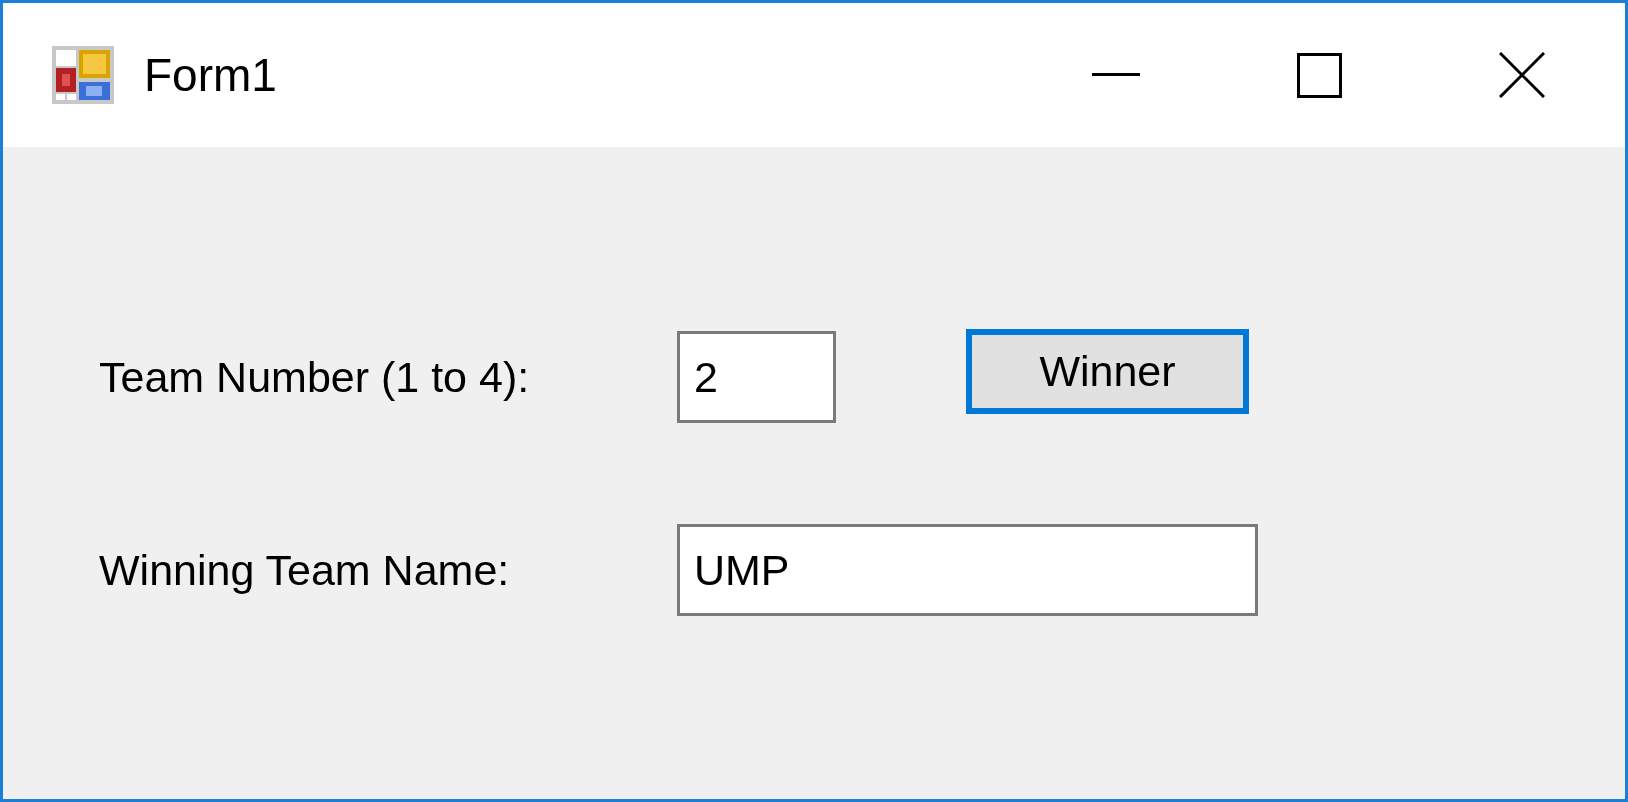 Image resolution: width=1628 pixels, height=802 pixels. I want to click on field-label: Team Number (1 to 4):, so click(315, 377).